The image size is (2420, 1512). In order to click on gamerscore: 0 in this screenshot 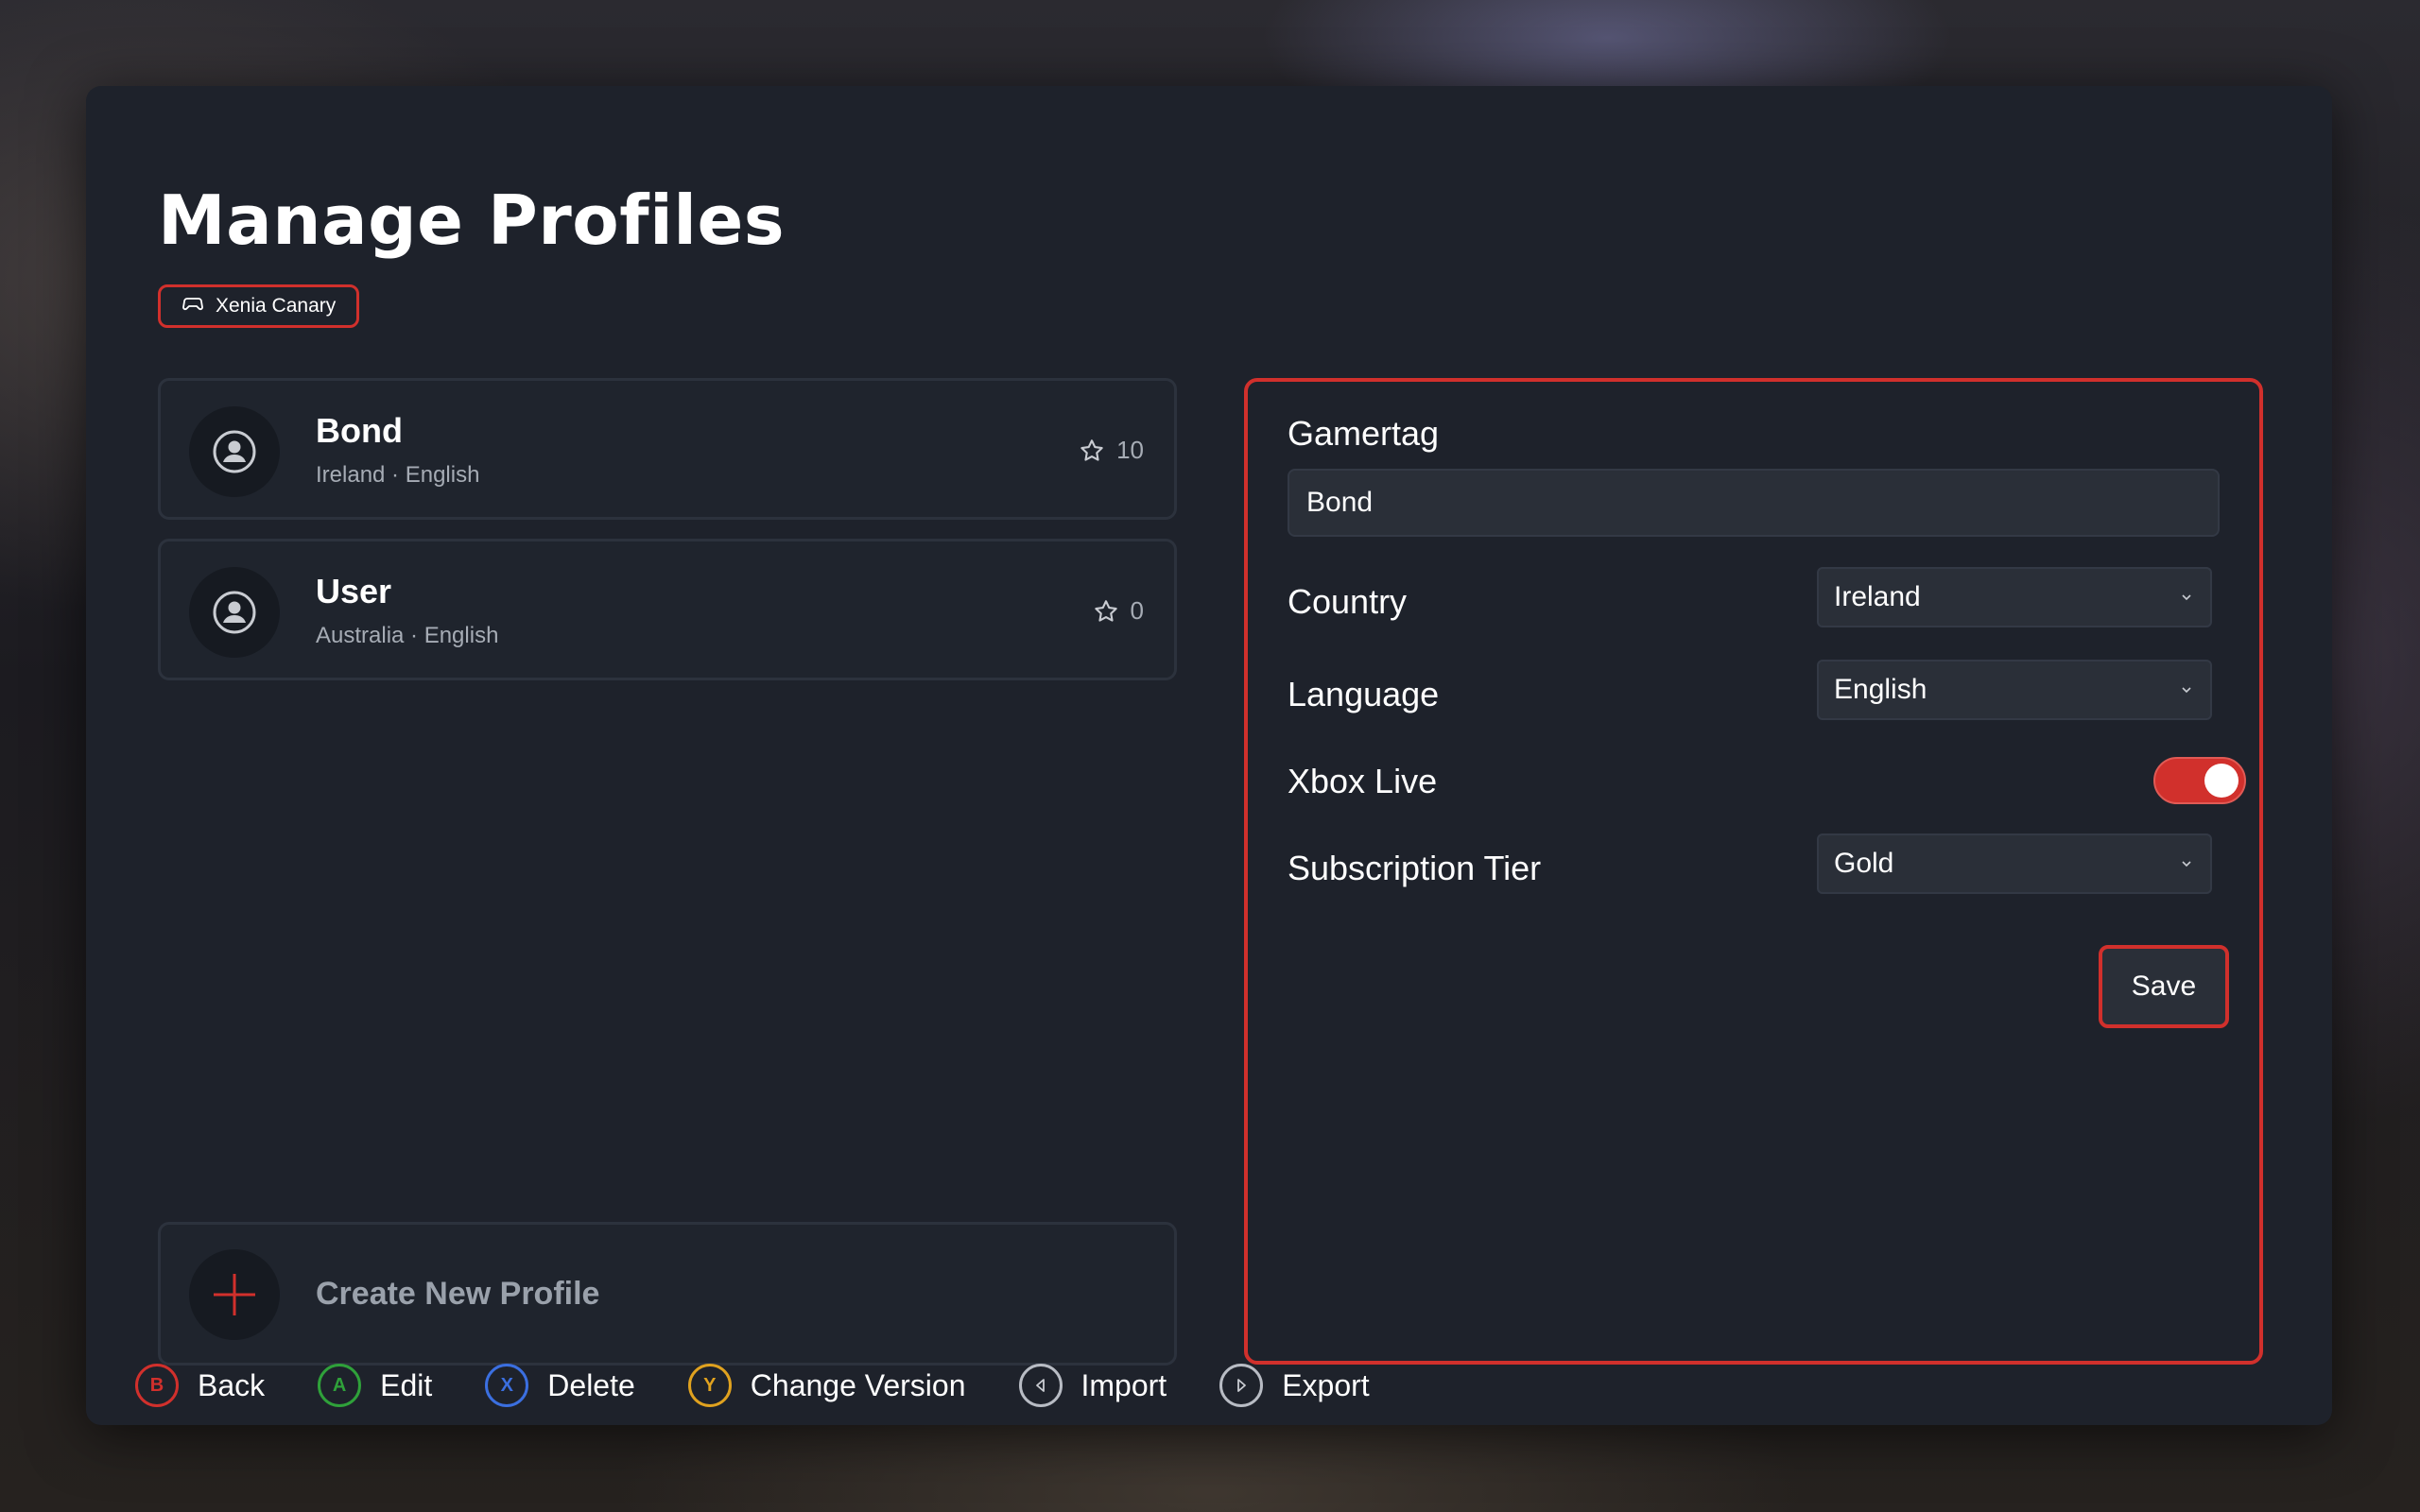, I will do `click(1118, 611)`.